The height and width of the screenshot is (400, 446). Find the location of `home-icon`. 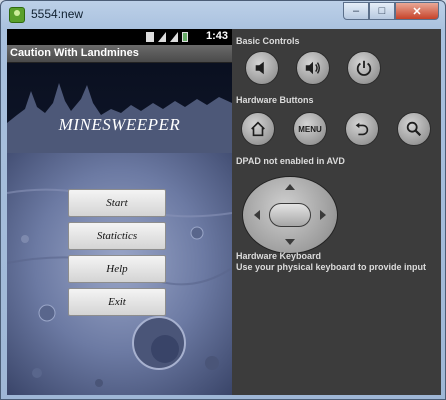

home-icon is located at coordinates (258, 129).